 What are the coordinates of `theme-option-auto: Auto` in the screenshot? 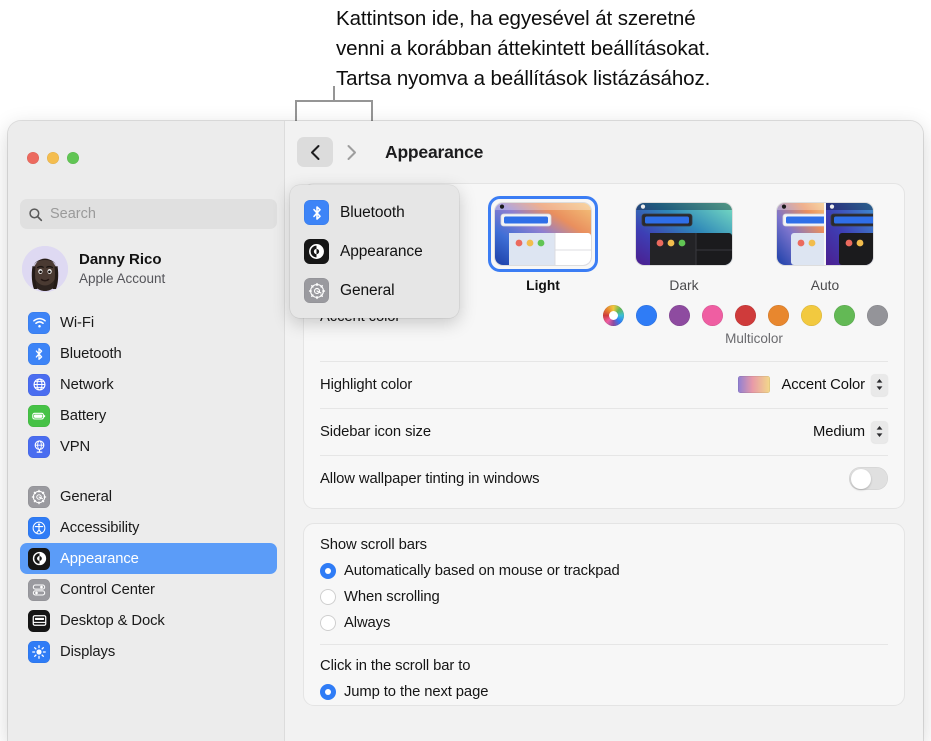 It's located at (825, 244).